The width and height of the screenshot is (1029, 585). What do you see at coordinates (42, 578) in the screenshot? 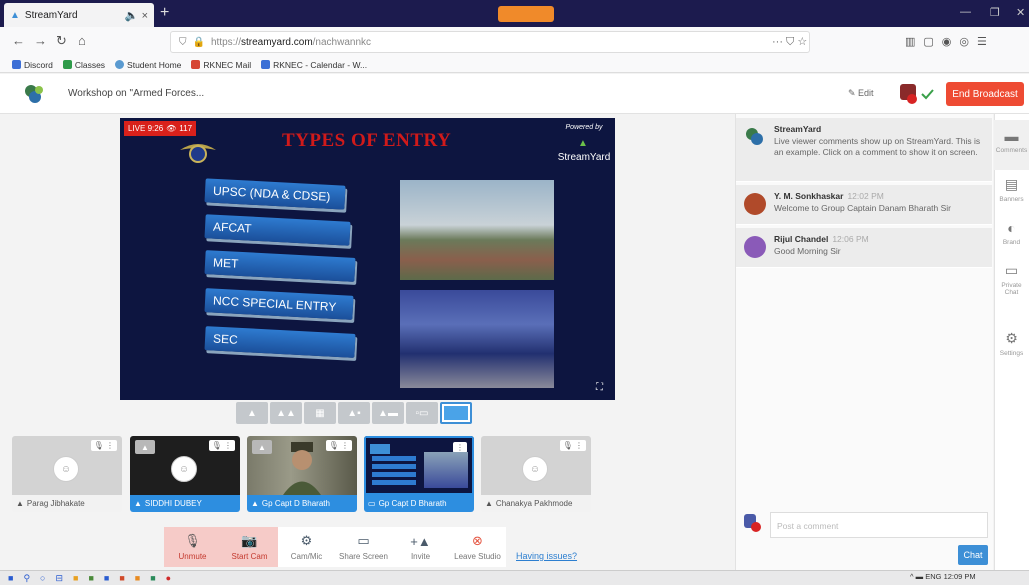
I see `cortana-icon: ○` at bounding box center [42, 578].